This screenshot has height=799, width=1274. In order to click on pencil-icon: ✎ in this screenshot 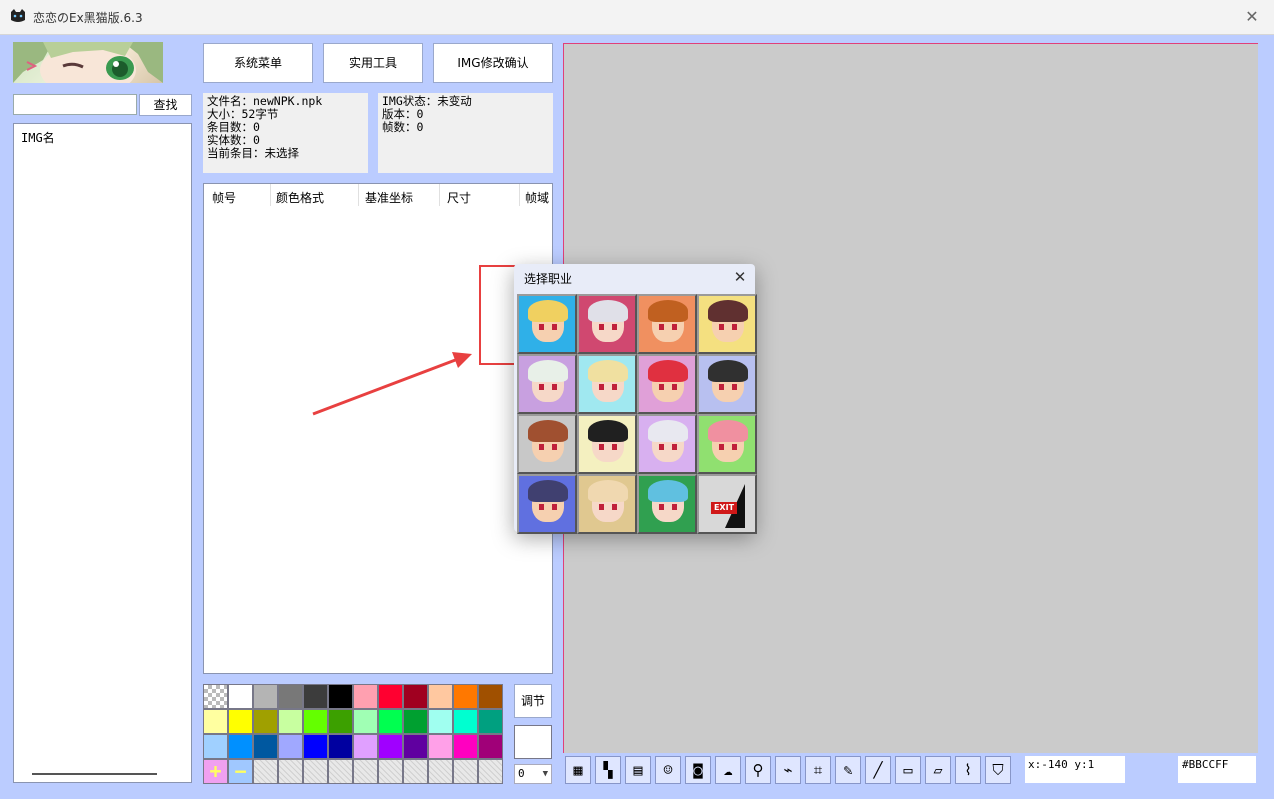, I will do `click(848, 770)`.